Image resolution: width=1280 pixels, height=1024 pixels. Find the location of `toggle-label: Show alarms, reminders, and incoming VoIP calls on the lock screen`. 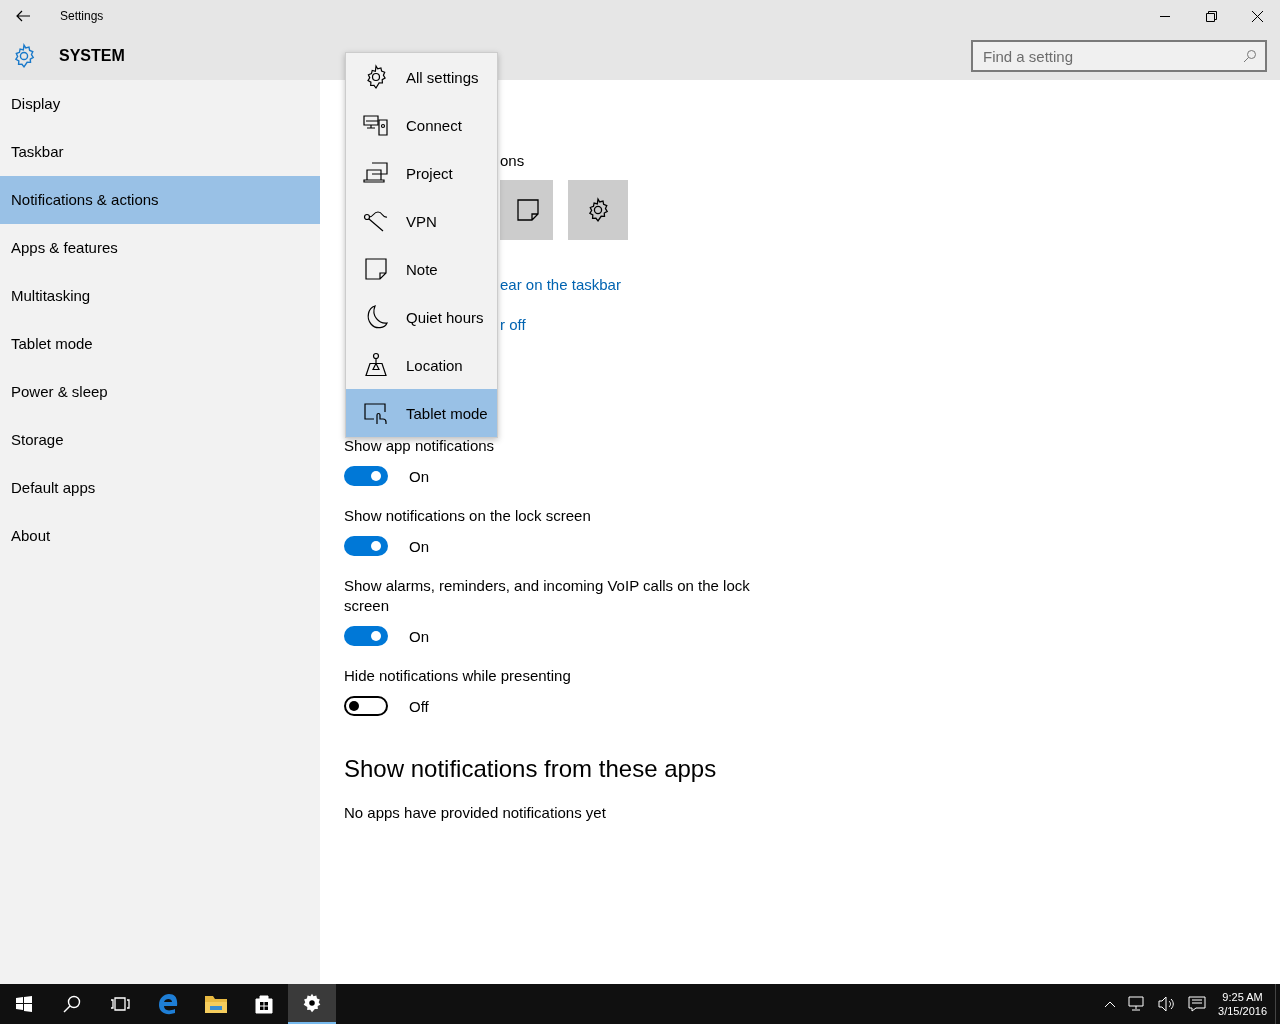

toggle-label: Show alarms, reminders, and incoming VoIP calls on the lock screen is located at coordinates (547, 596).